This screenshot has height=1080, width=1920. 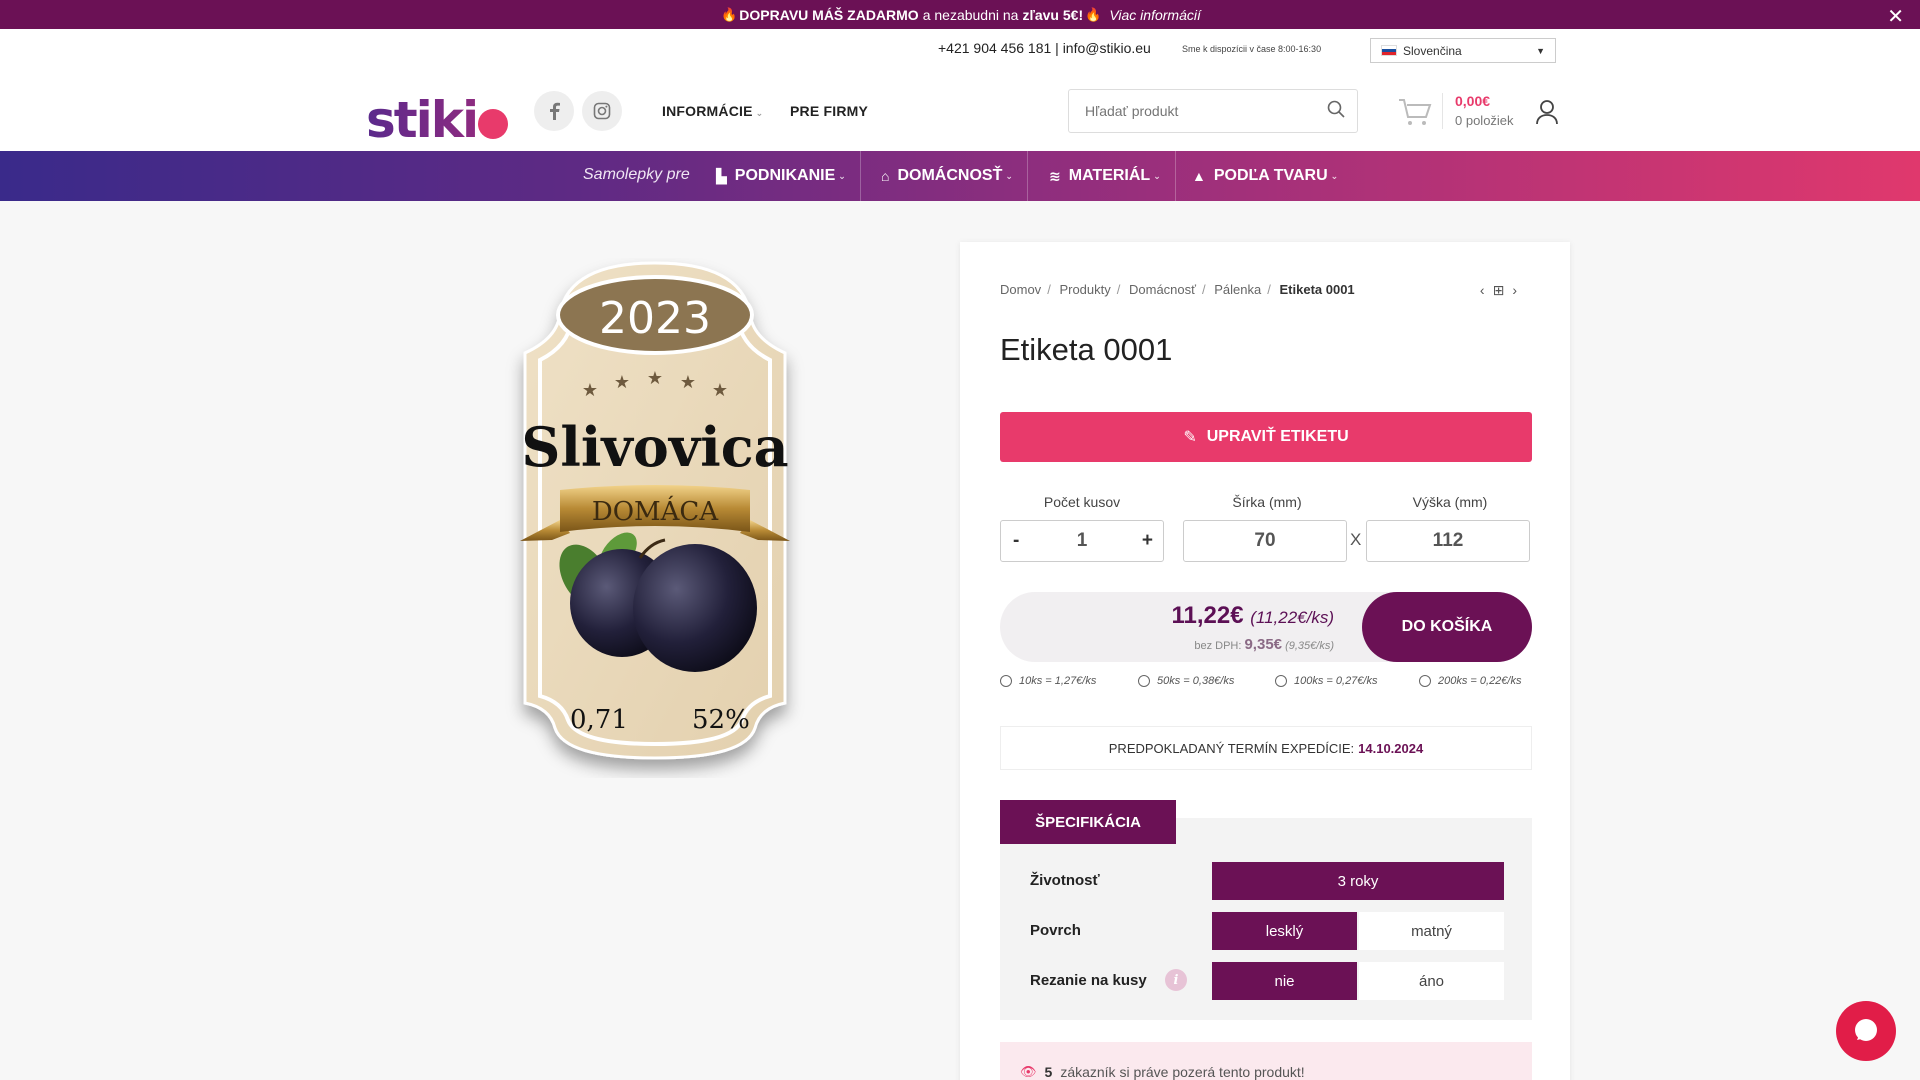 What do you see at coordinates (1431, 981) in the screenshot?
I see `option-cutting-ano: áno` at bounding box center [1431, 981].